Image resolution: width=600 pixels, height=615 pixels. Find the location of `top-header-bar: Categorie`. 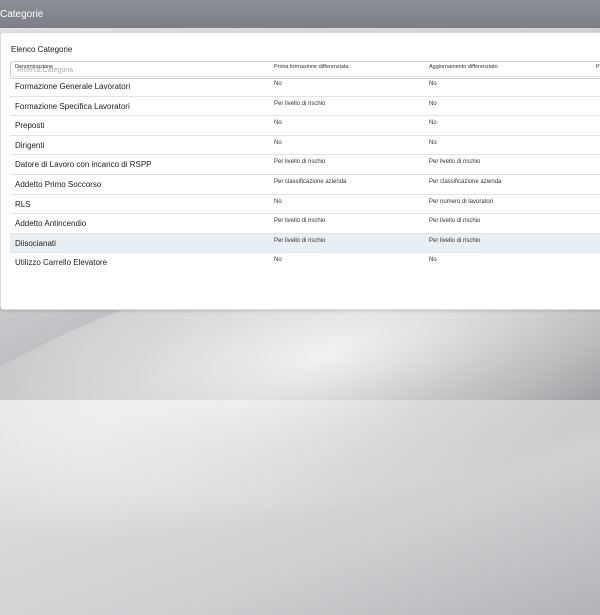

top-header-bar: Categorie is located at coordinates (300, 14).